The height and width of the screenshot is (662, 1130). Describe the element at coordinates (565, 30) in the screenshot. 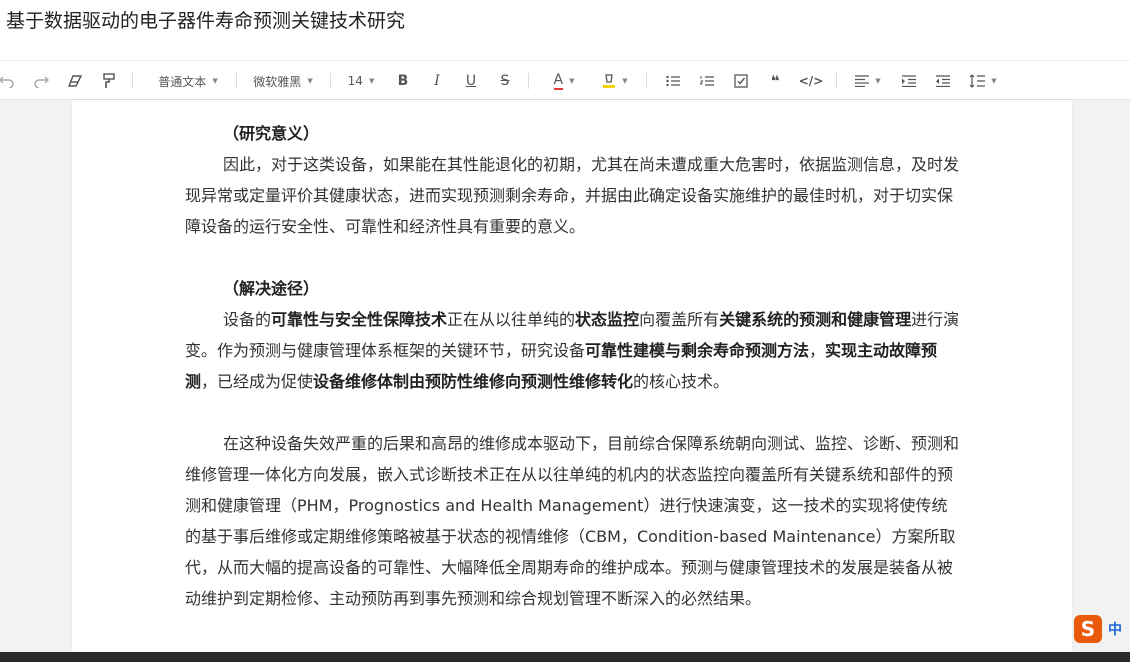

I see `title-bar: 基于数据驱动的电子器件寿命预测关键技术研究` at that location.